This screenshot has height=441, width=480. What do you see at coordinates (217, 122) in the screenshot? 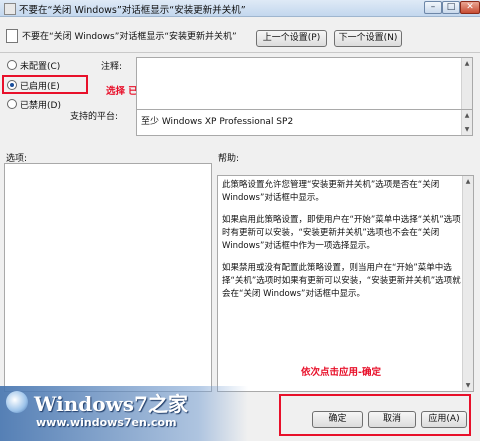
I see `platform-value: 至少 Windows XP Professional SP2` at bounding box center [217, 122].